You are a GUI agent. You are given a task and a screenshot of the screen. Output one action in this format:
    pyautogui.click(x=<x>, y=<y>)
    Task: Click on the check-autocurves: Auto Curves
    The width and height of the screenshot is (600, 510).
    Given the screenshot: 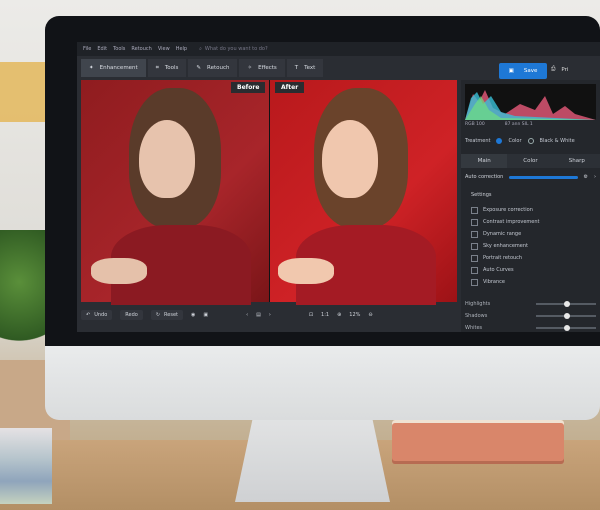 What is the action you would take?
    pyautogui.click(x=533, y=270)
    